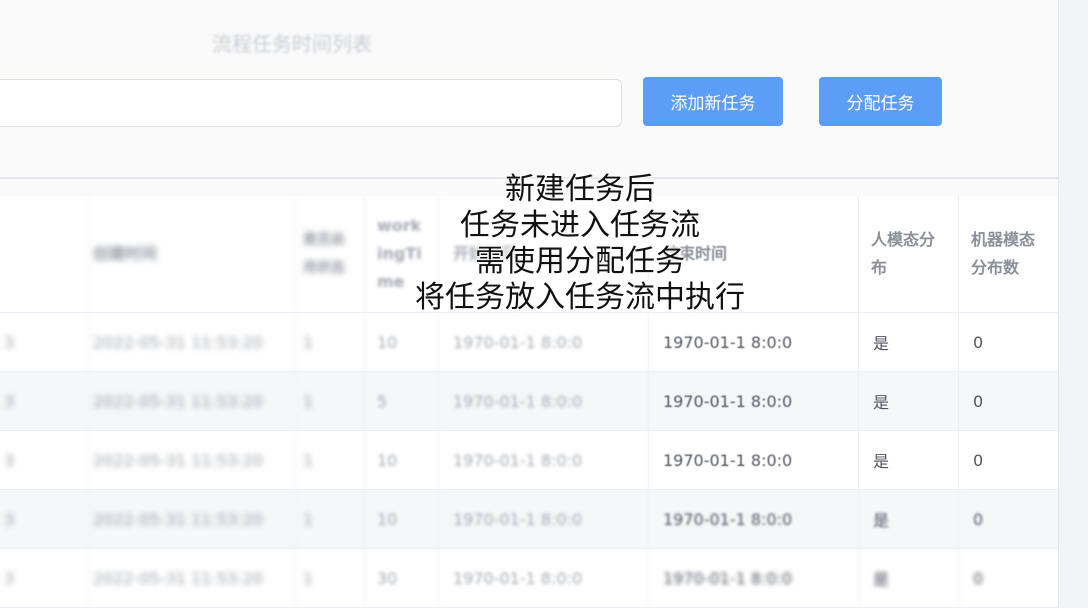 Image resolution: width=1088 pixels, height=608 pixels. What do you see at coordinates (191, 254) in the screenshot?
I see `column-header-created-time: 创建时间` at bounding box center [191, 254].